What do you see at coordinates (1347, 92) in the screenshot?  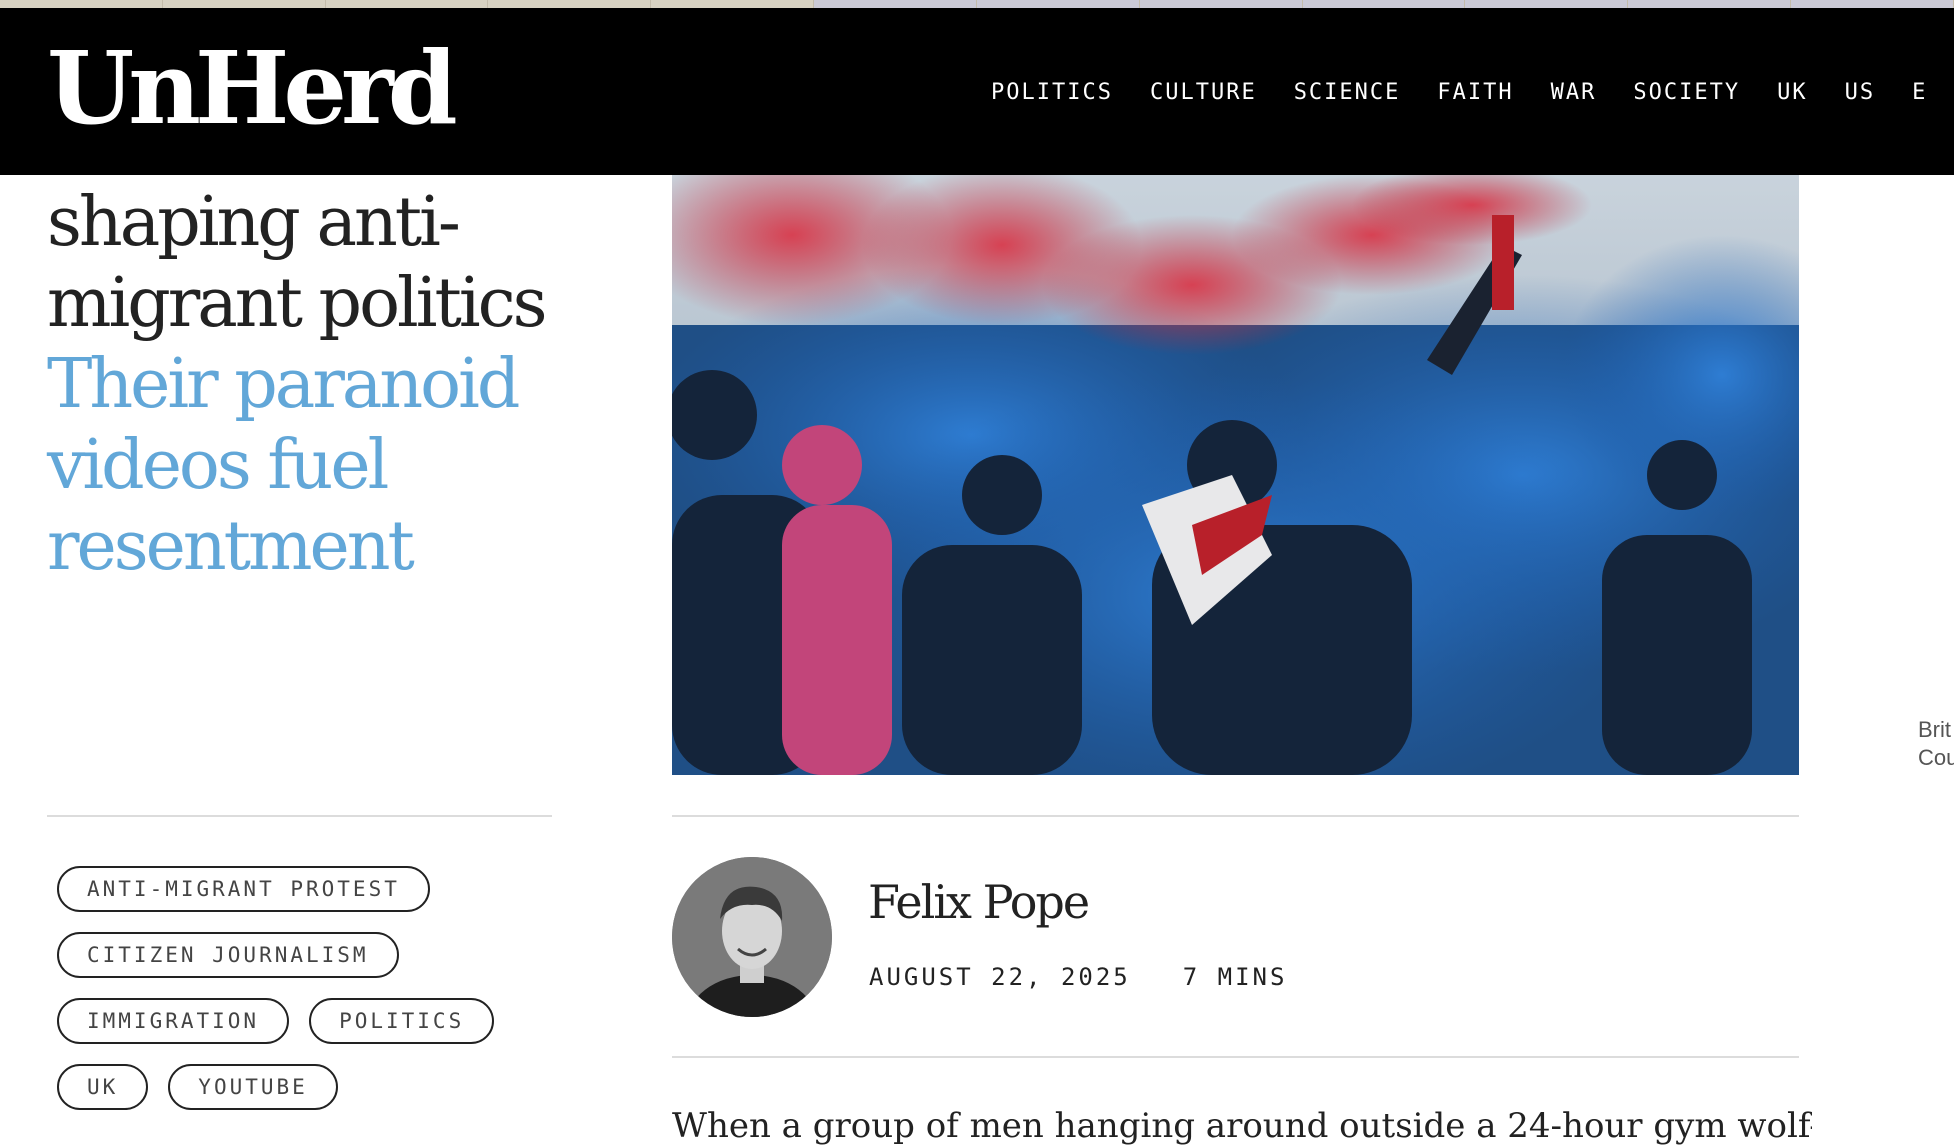 I see `nav-science: SCIENCE` at bounding box center [1347, 92].